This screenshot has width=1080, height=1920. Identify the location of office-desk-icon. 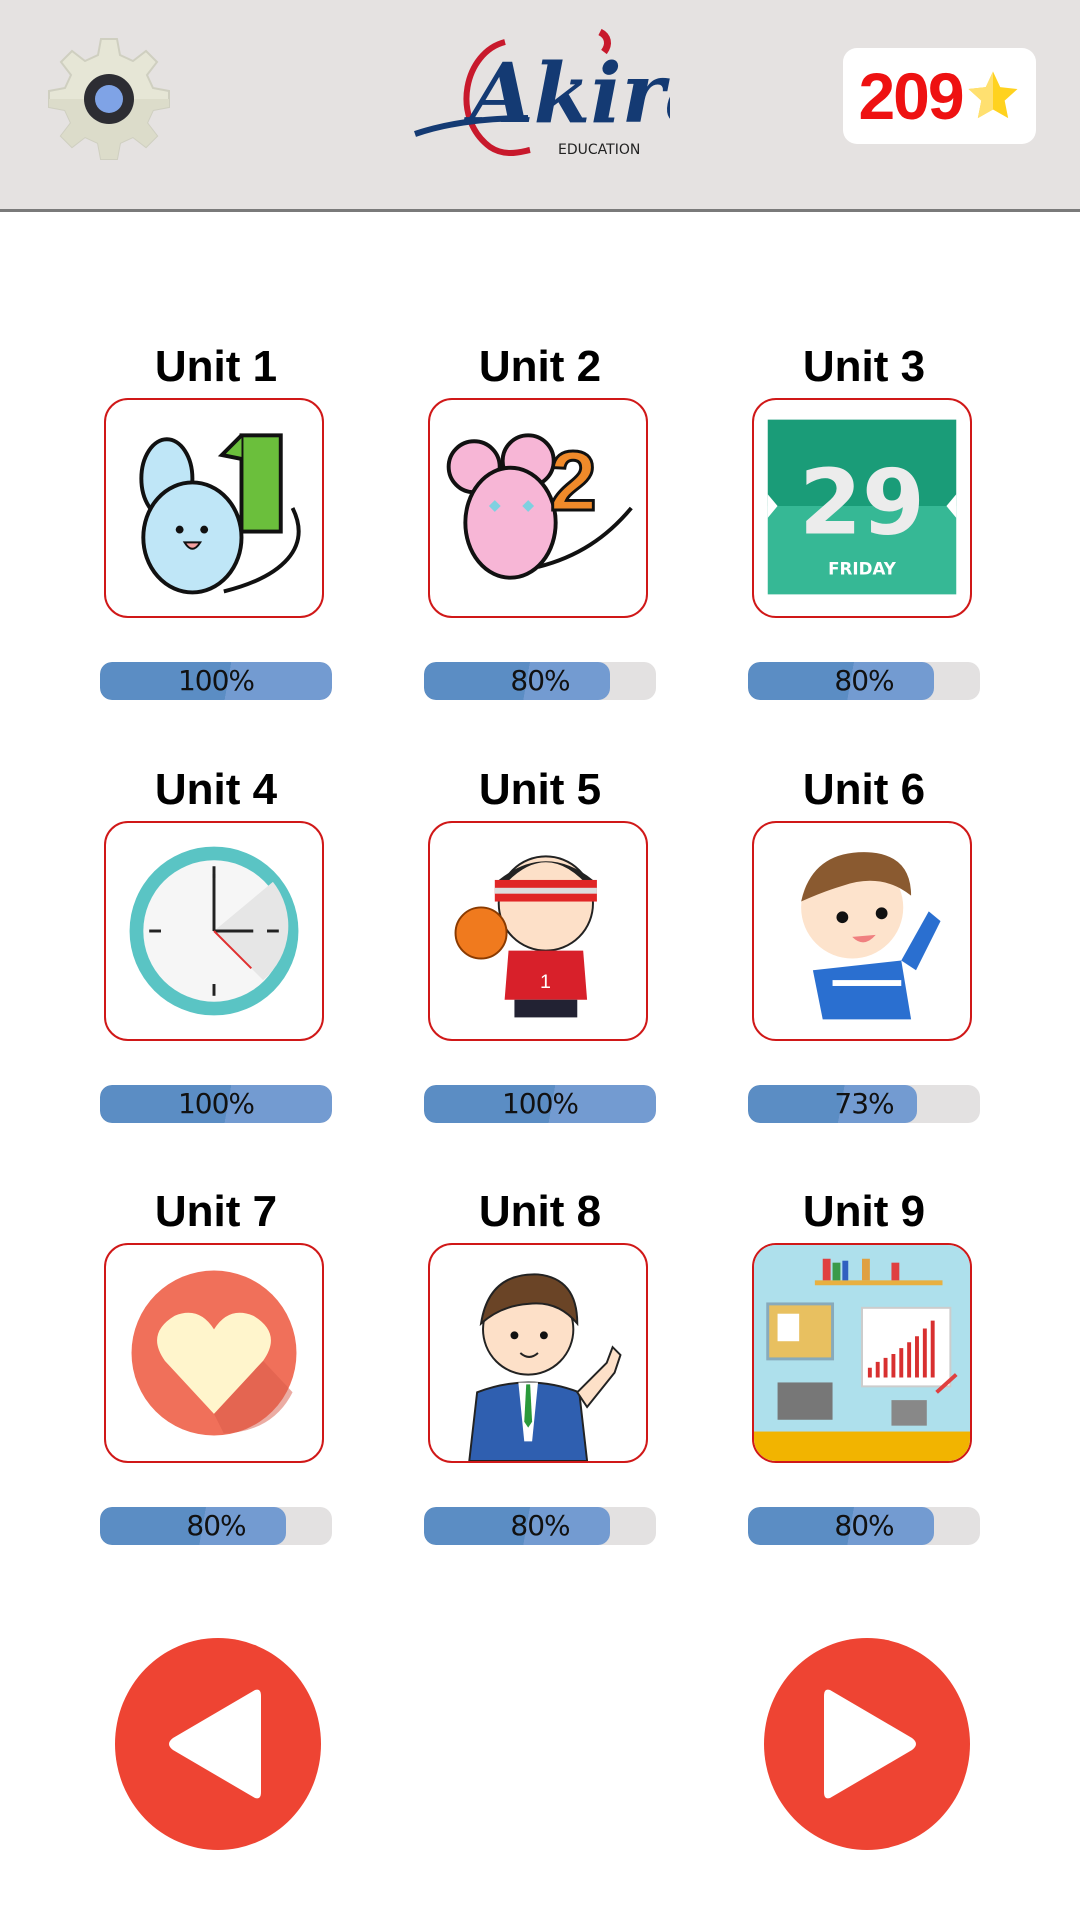
(862, 1353).